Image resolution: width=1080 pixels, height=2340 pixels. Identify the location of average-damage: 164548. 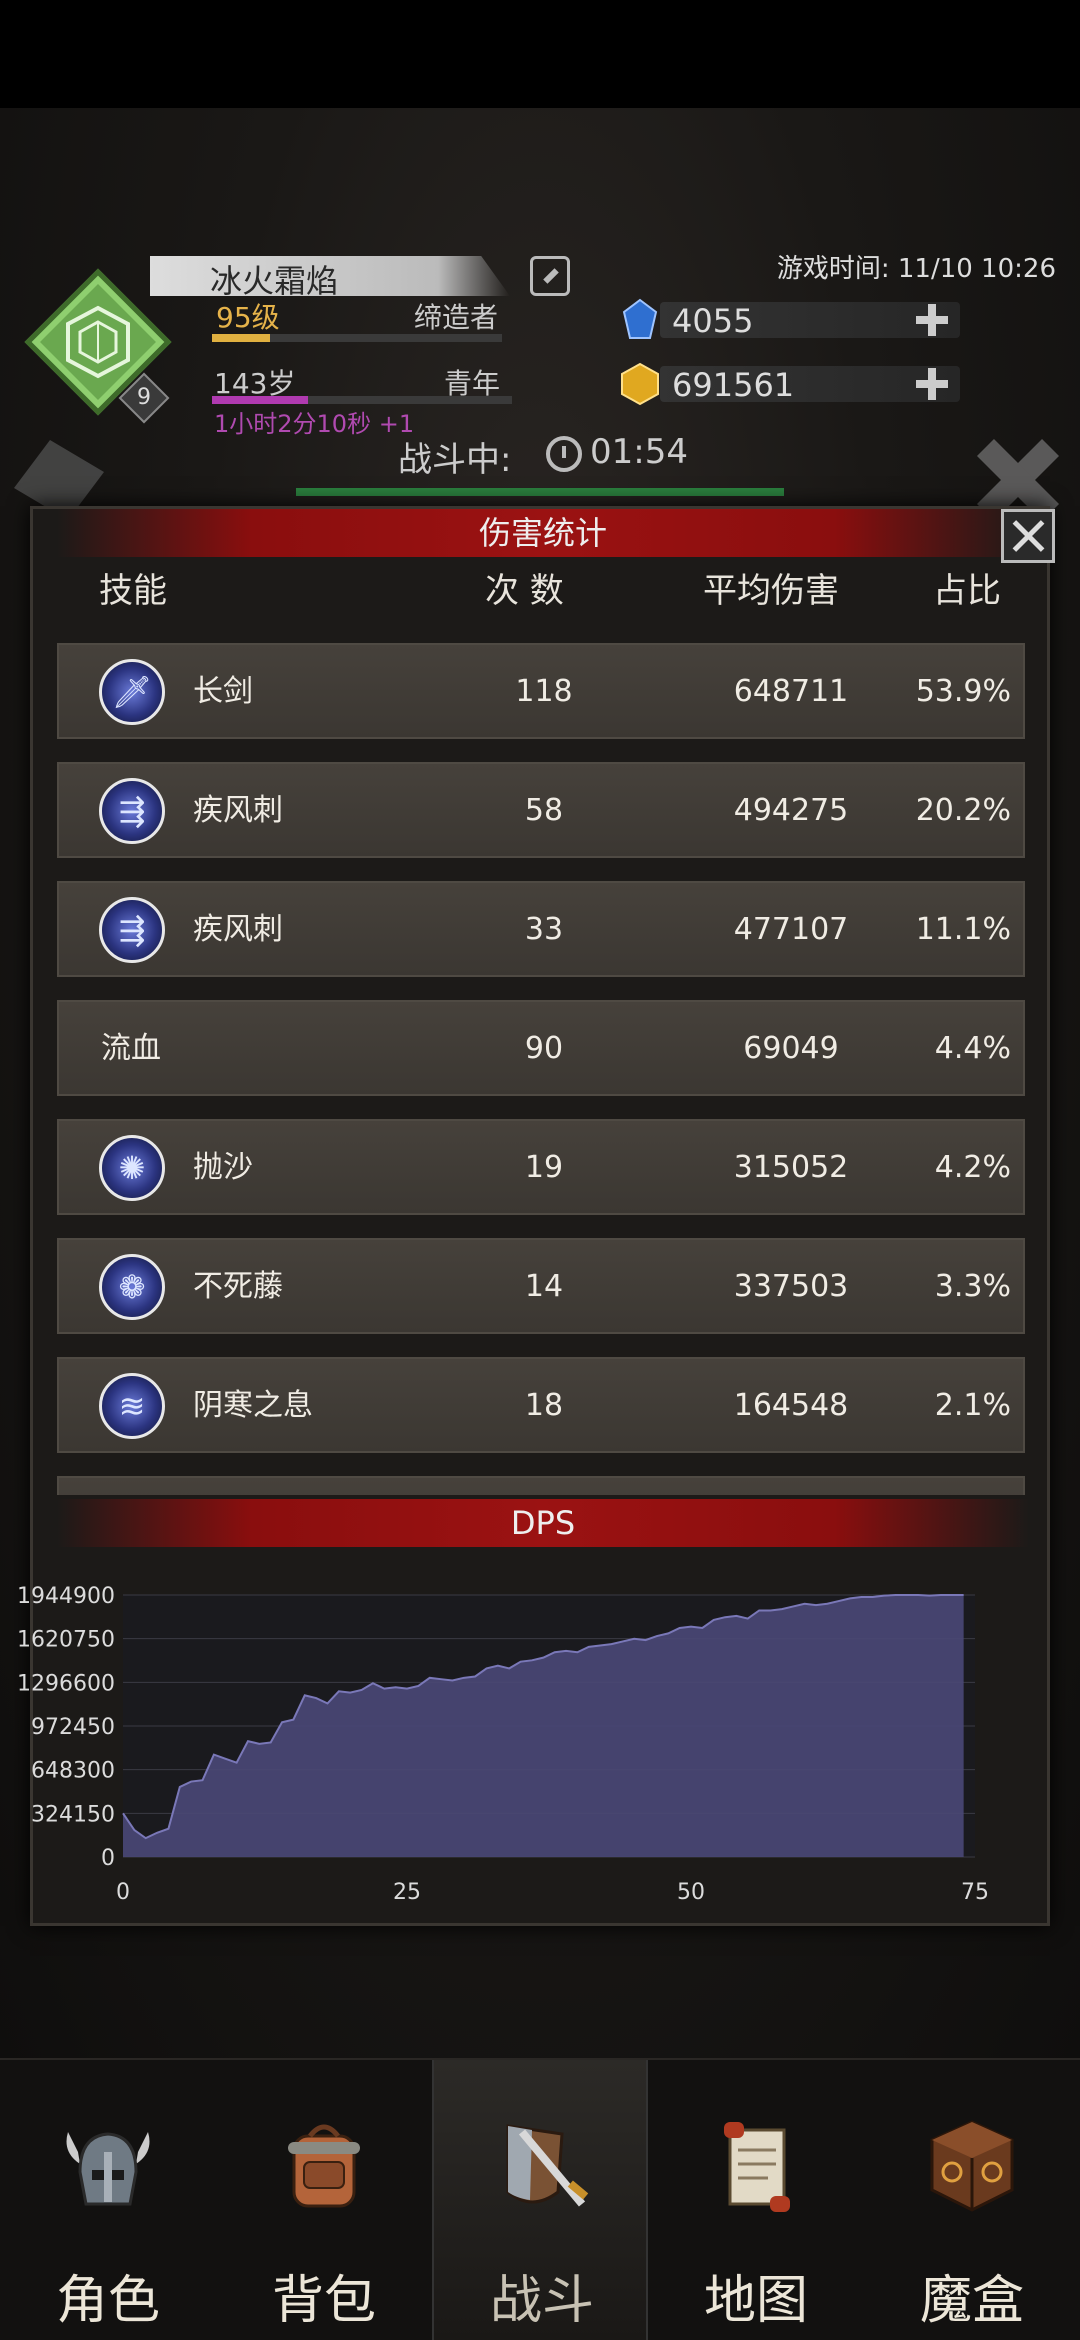
(791, 1405).